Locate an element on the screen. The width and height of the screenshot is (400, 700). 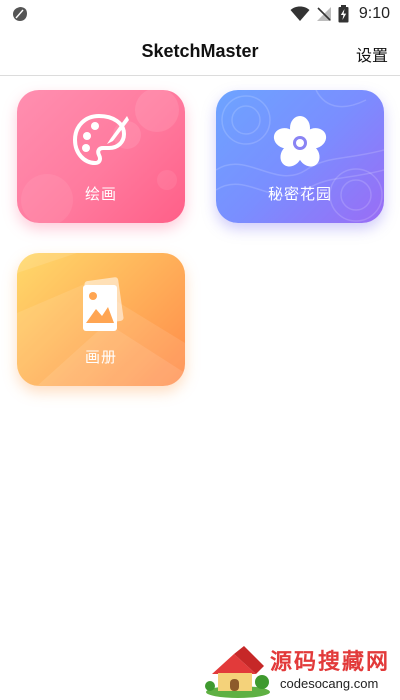
battery-charging-icon is located at coordinates (343, 14).